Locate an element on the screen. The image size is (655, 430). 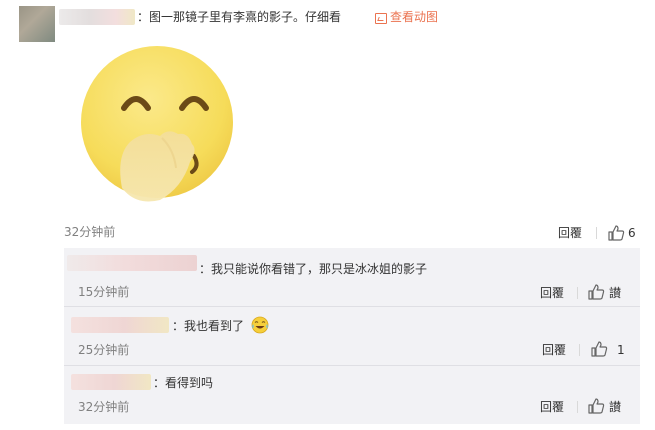
view-gif-link: 查看动图 is located at coordinates (414, 17).